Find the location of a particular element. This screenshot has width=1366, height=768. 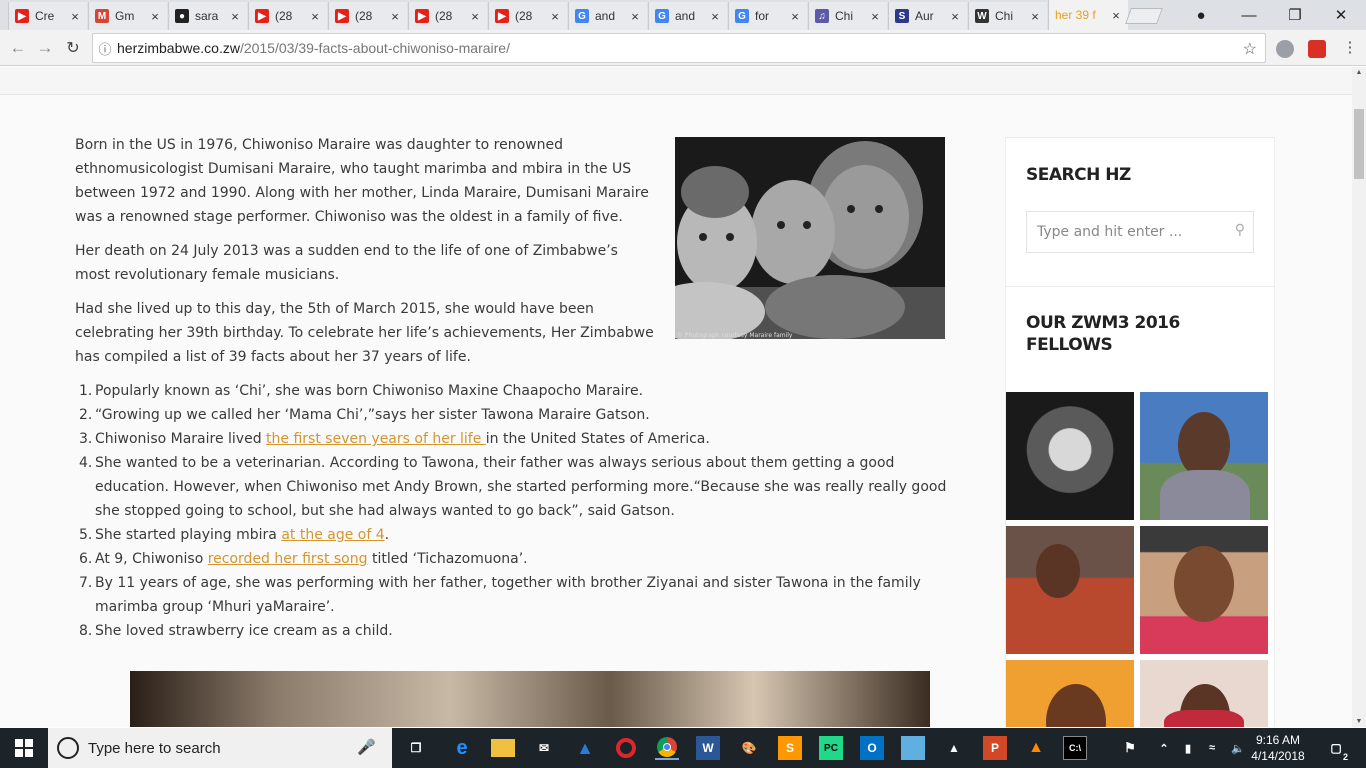

search-icon: ⚲ is located at coordinates (1240, 230).